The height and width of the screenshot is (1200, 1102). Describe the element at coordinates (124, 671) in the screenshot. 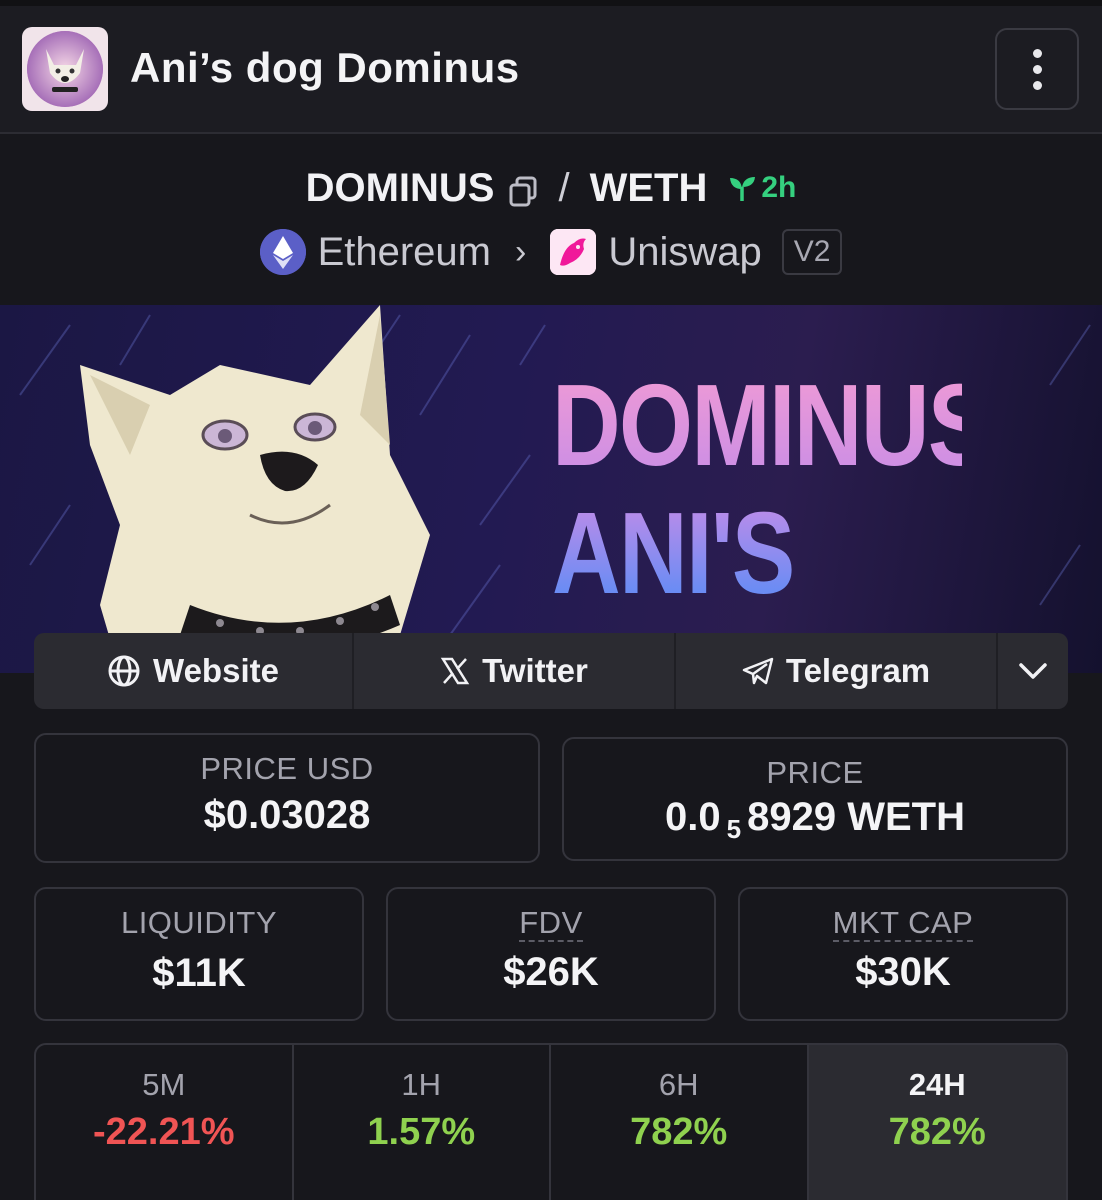

I see `globe-icon` at that location.